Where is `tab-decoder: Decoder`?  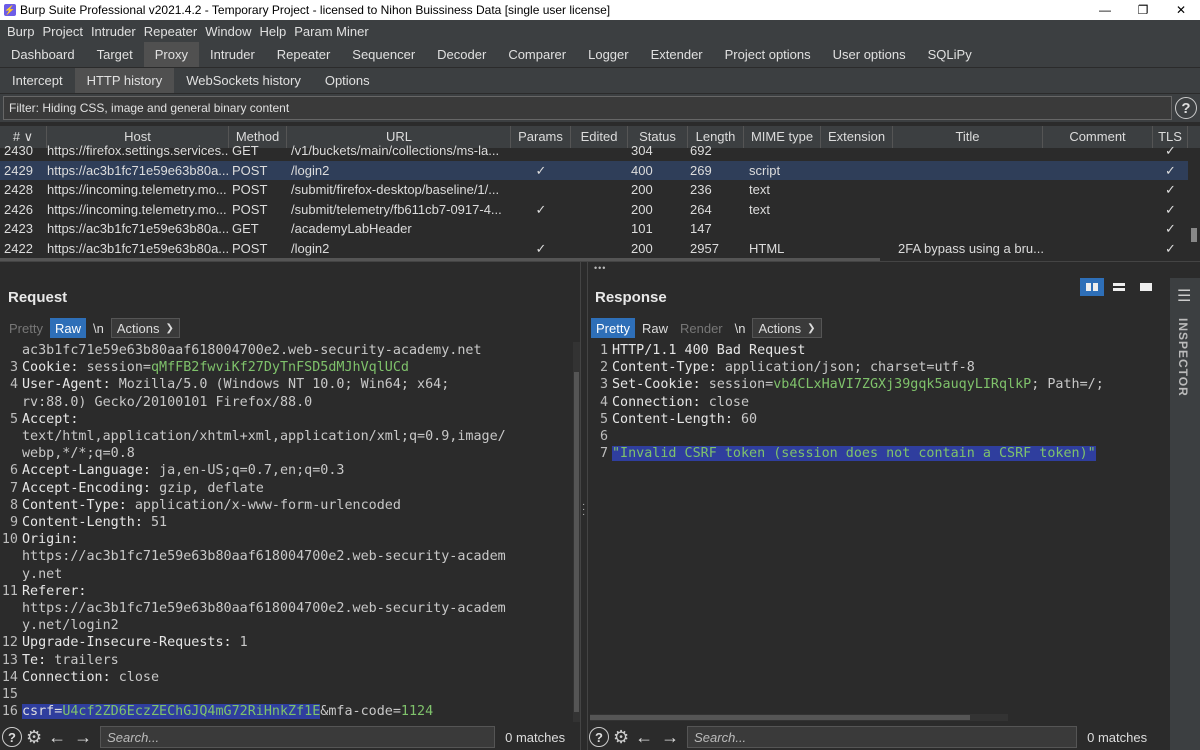 tab-decoder: Decoder is located at coordinates (461, 54).